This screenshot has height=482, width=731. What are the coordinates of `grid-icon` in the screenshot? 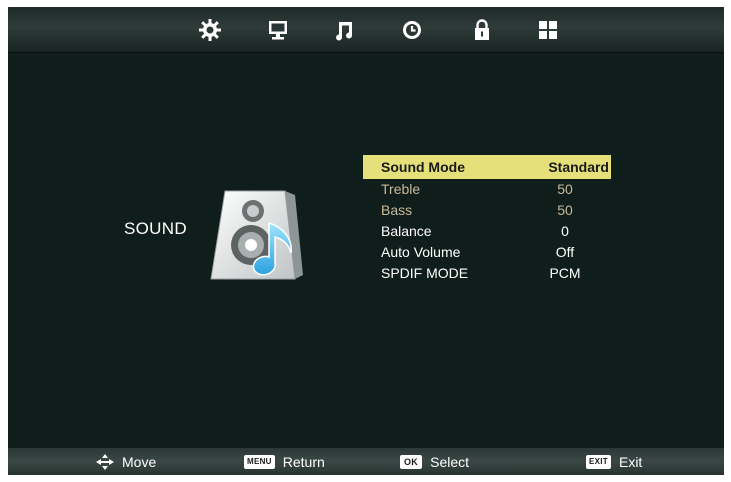 It's located at (548, 30).